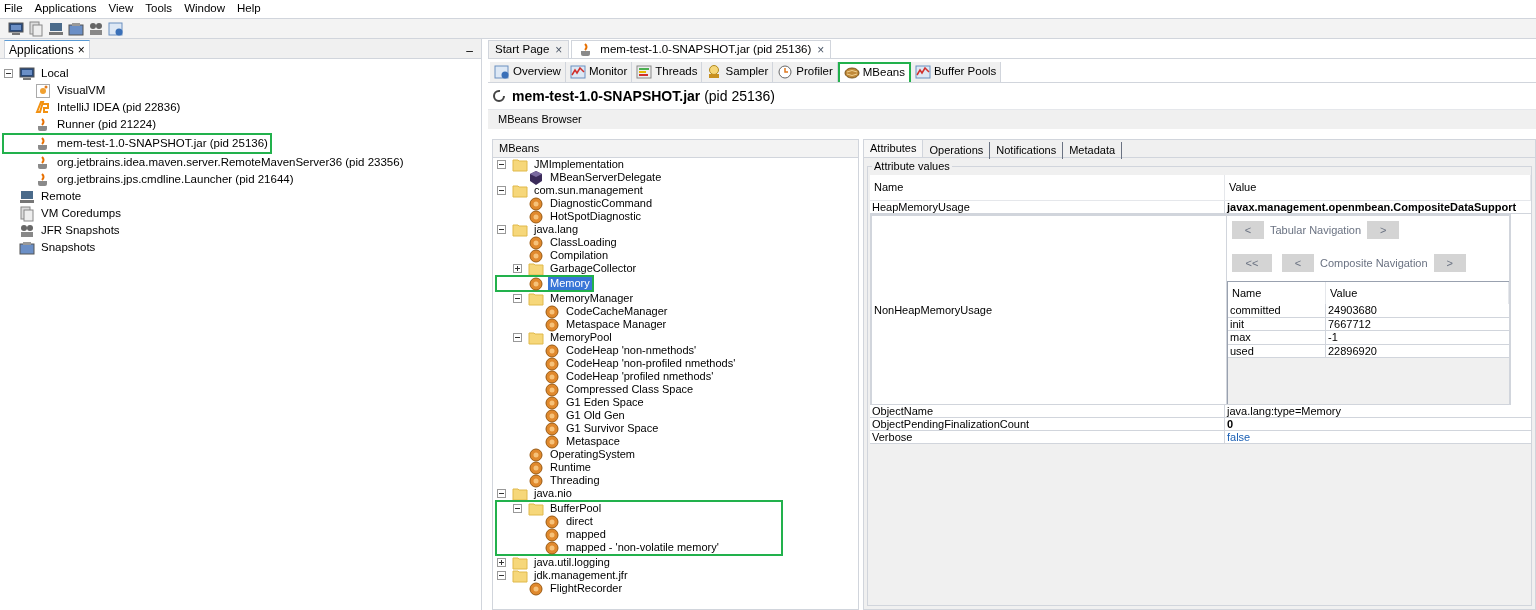 The image size is (1536, 610). Describe the element at coordinates (640, 376) in the screenshot. I see `tree-item: CodeHeap 'profiled nmethods'` at that location.